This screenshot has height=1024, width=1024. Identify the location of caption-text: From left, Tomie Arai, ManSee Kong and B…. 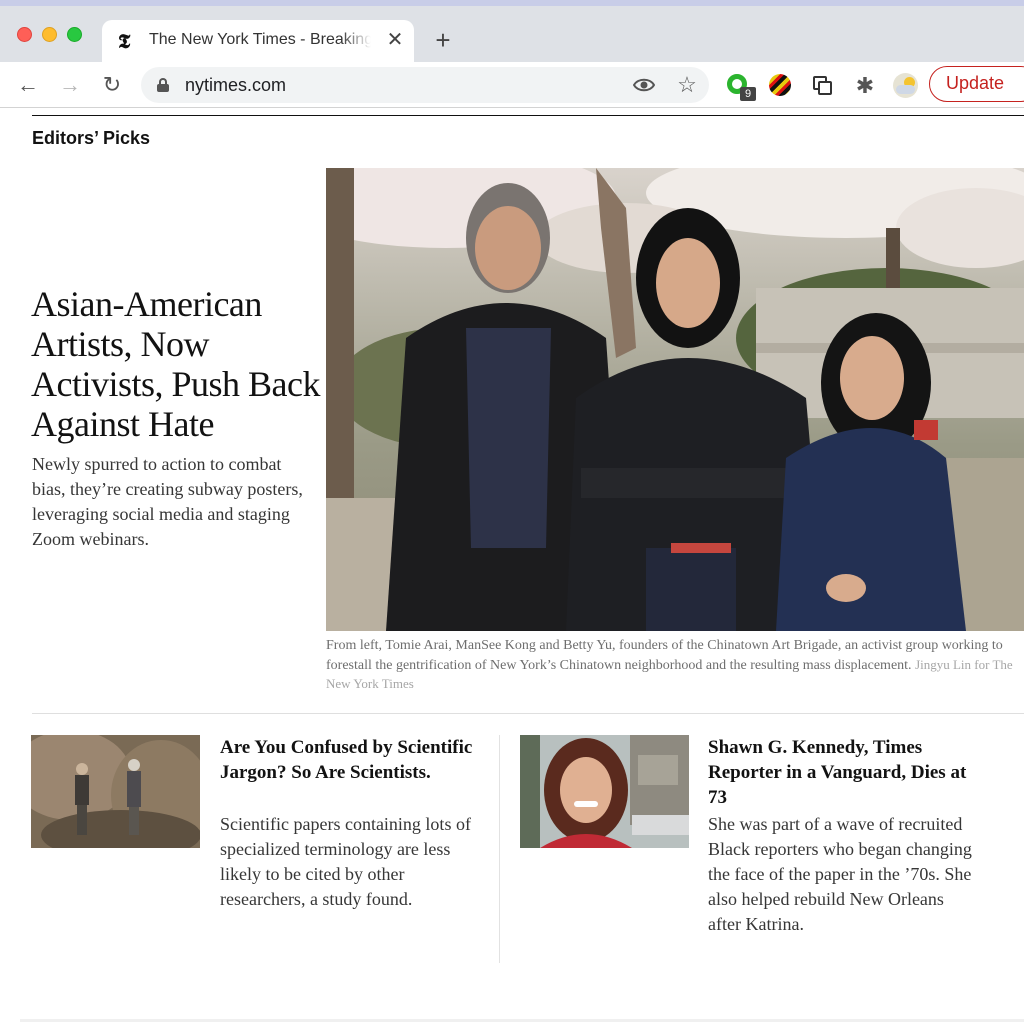
(664, 655).